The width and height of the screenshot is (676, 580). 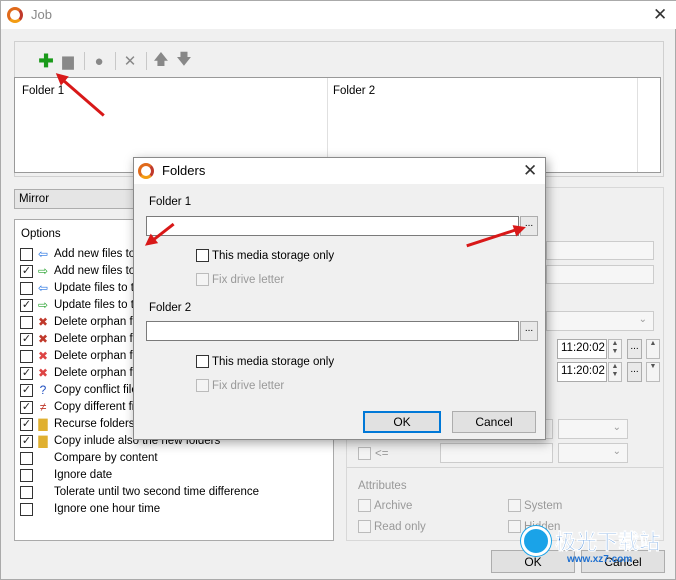 I want to click on edit-icon: ▆, so click(x=68, y=61).